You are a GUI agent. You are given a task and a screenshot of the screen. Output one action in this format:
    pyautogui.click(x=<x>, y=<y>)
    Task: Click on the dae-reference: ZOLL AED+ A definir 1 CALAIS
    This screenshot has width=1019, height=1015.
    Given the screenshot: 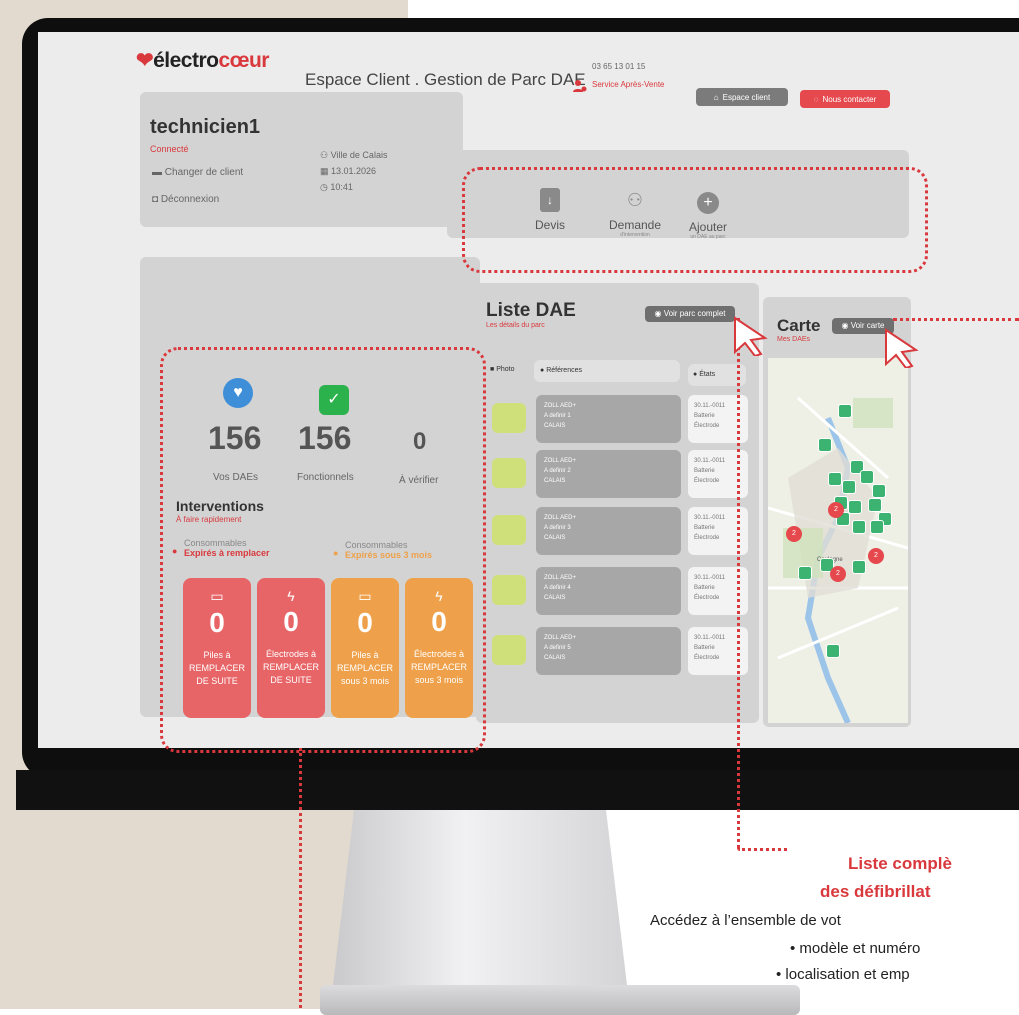 What is the action you would take?
    pyautogui.click(x=608, y=419)
    